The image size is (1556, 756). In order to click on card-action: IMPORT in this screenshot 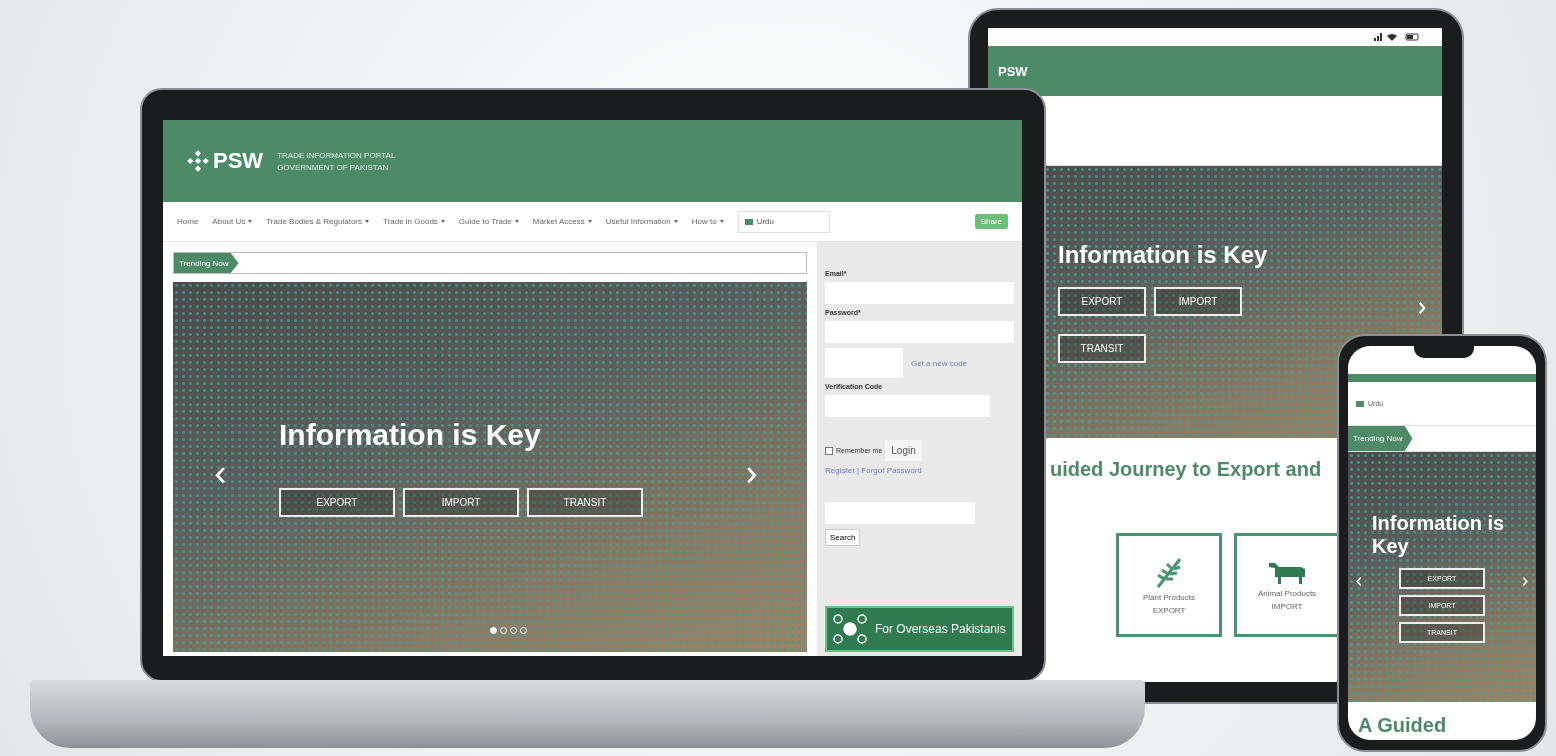, I will do `click(1287, 606)`.